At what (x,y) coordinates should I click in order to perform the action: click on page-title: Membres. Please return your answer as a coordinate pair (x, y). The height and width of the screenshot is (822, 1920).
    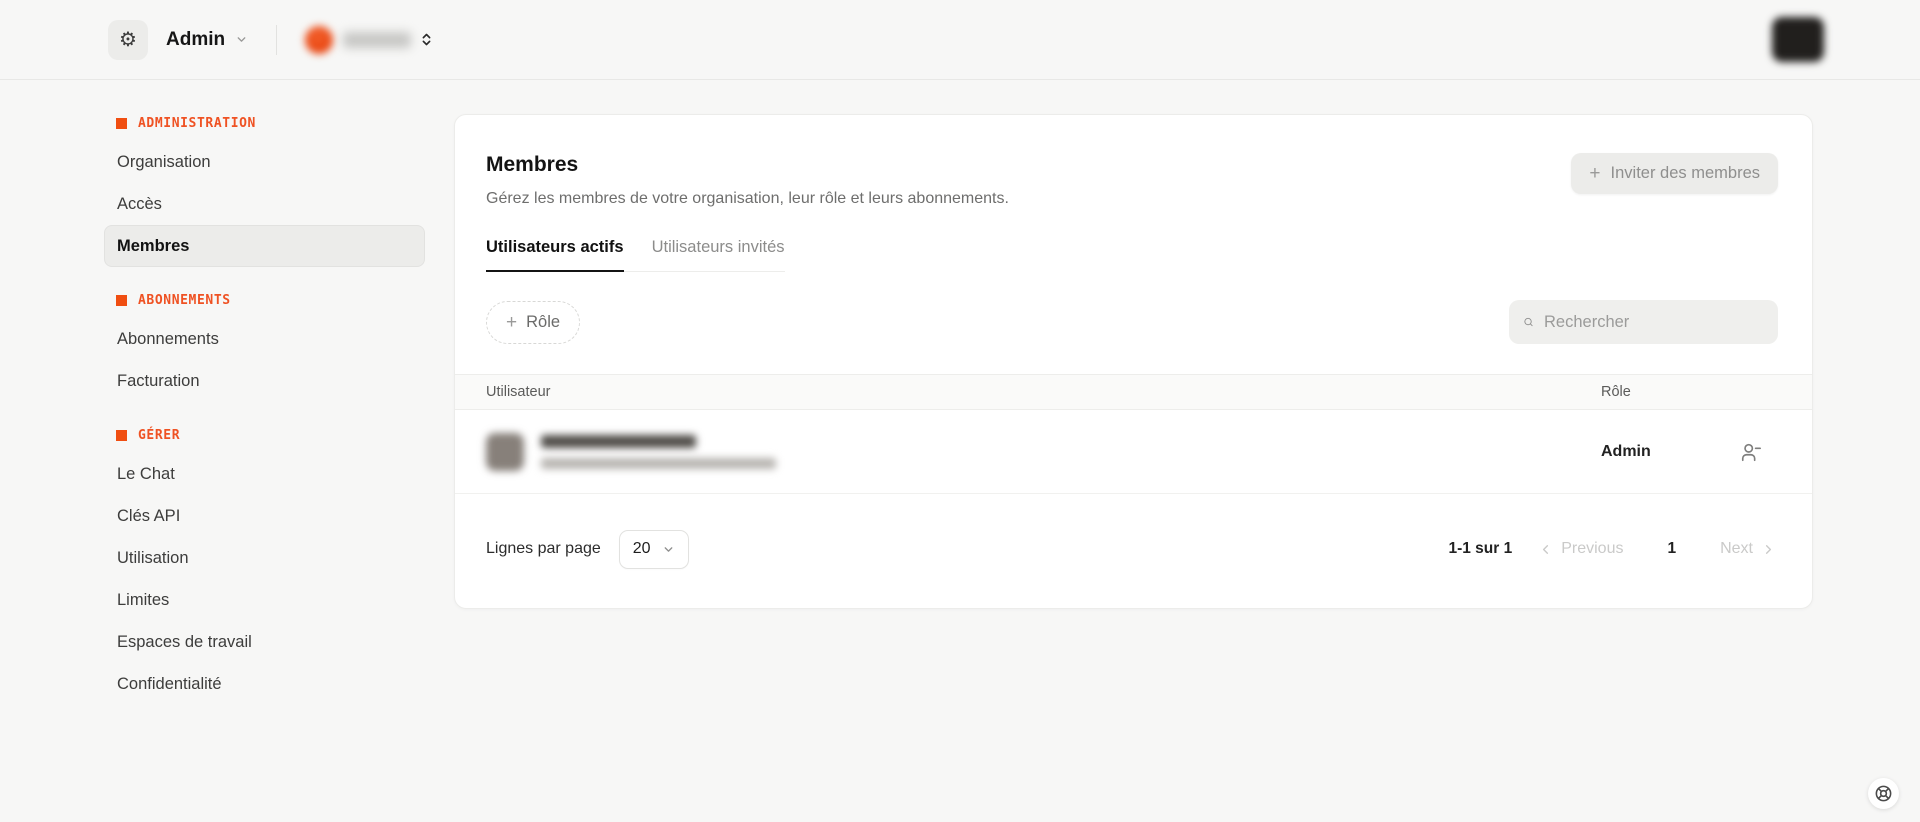
    Looking at the image, I should click on (532, 164).